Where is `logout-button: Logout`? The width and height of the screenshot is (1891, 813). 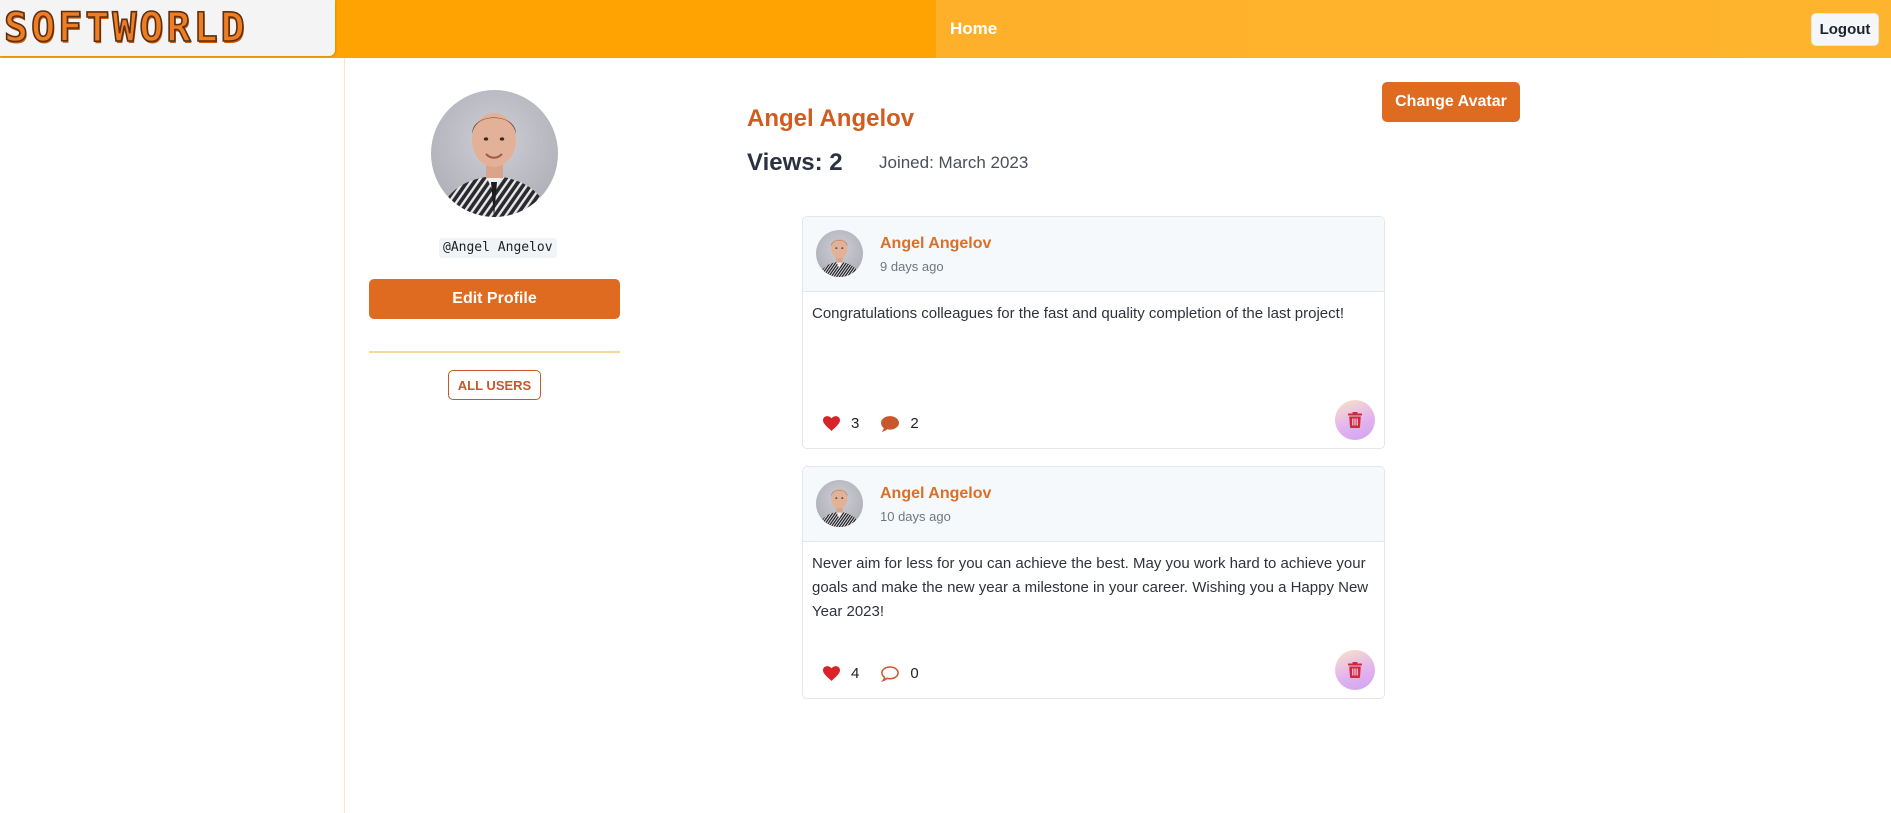 logout-button: Logout is located at coordinates (1845, 29).